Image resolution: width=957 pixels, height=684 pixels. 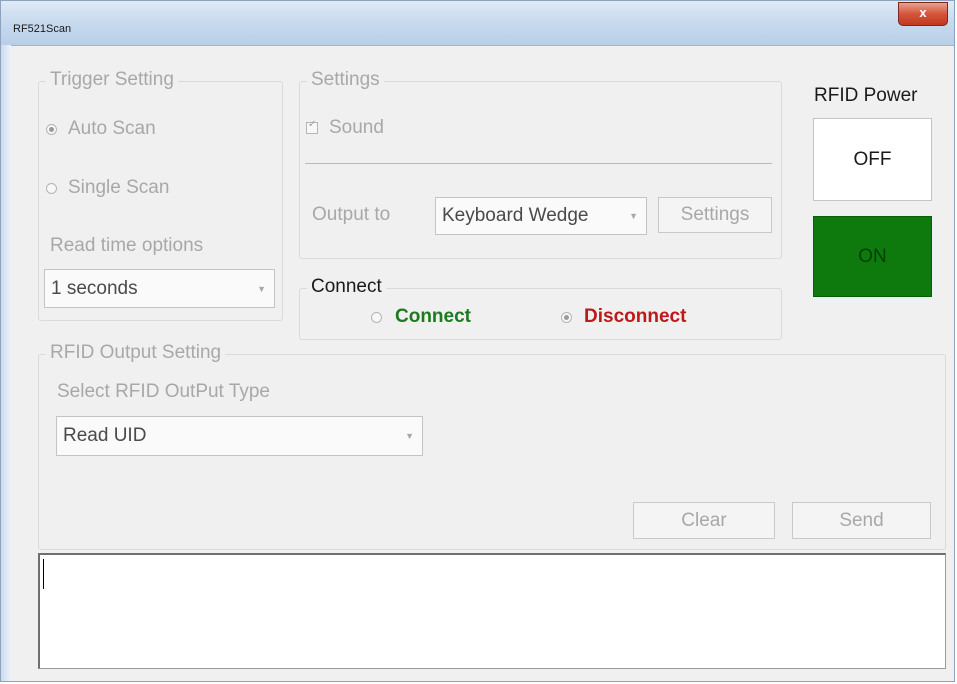 I want to click on close-button: x, so click(x=923, y=14).